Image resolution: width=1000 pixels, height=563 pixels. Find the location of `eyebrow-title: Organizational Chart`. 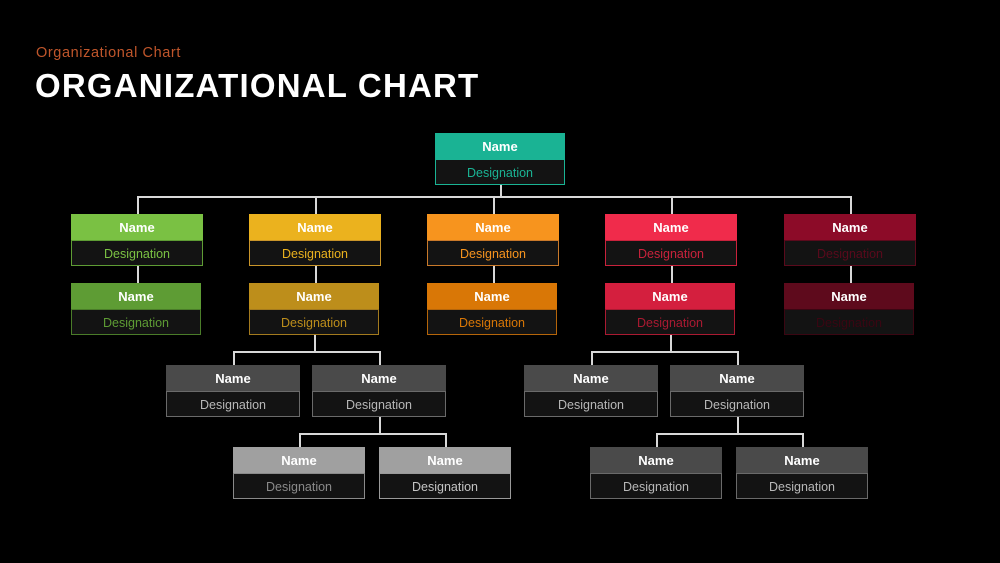

eyebrow-title: Organizational Chart is located at coordinates (108, 53).